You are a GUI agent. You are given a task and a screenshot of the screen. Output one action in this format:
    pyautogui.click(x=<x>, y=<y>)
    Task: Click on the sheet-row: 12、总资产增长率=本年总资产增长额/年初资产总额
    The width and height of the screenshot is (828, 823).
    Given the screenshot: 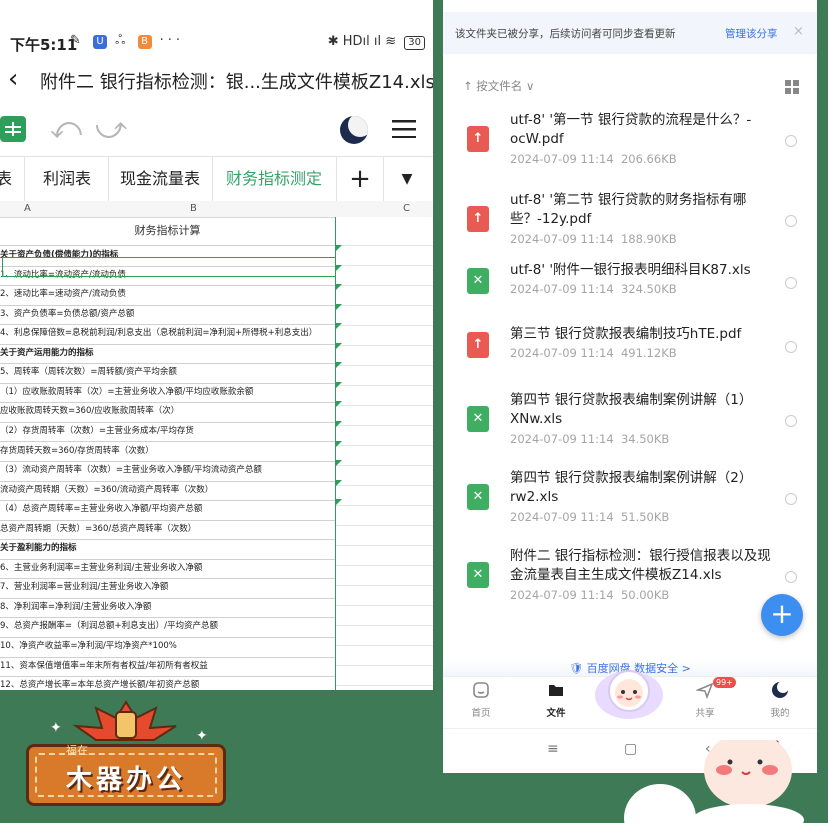 What is the action you would take?
    pyautogui.click(x=167, y=683)
    